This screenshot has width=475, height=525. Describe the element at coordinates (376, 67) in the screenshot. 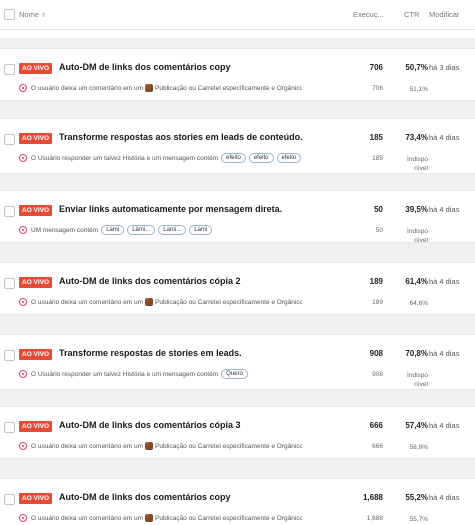

I see `executions-value: 706` at that location.